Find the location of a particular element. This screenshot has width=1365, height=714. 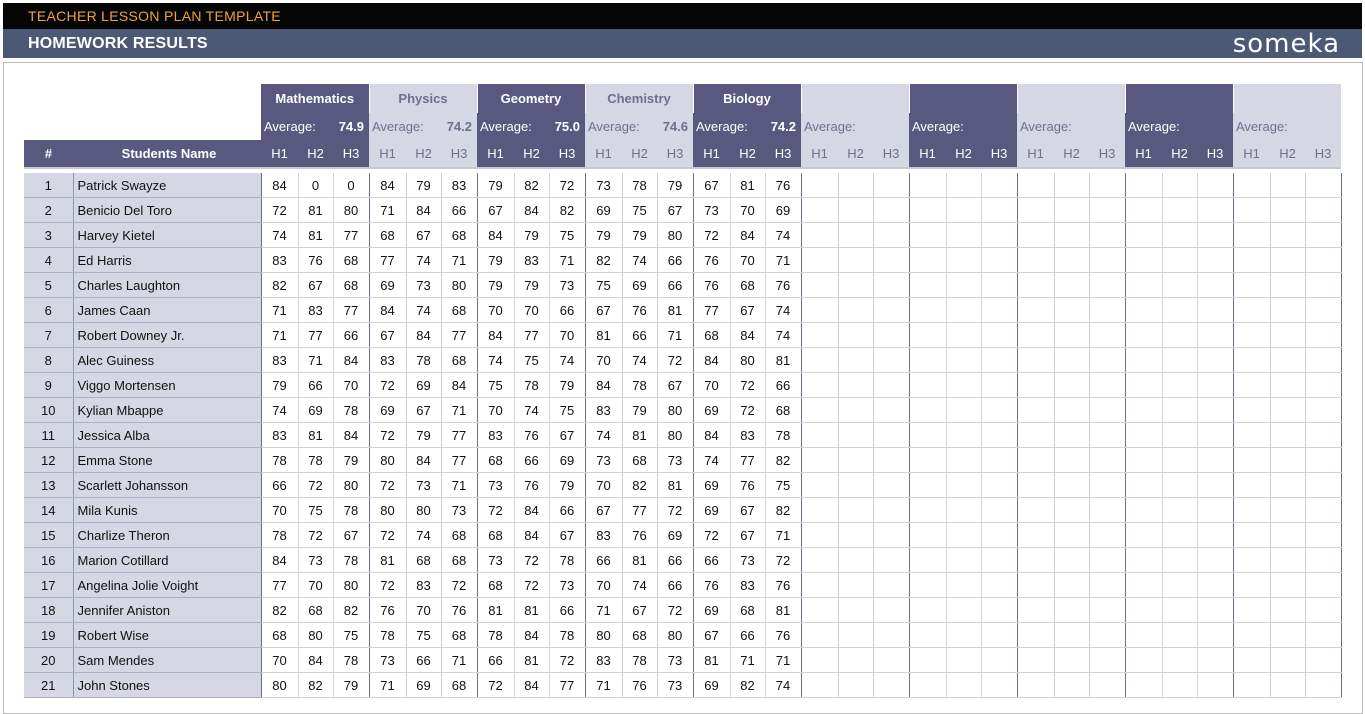

subject-header: Physics is located at coordinates (423, 98).